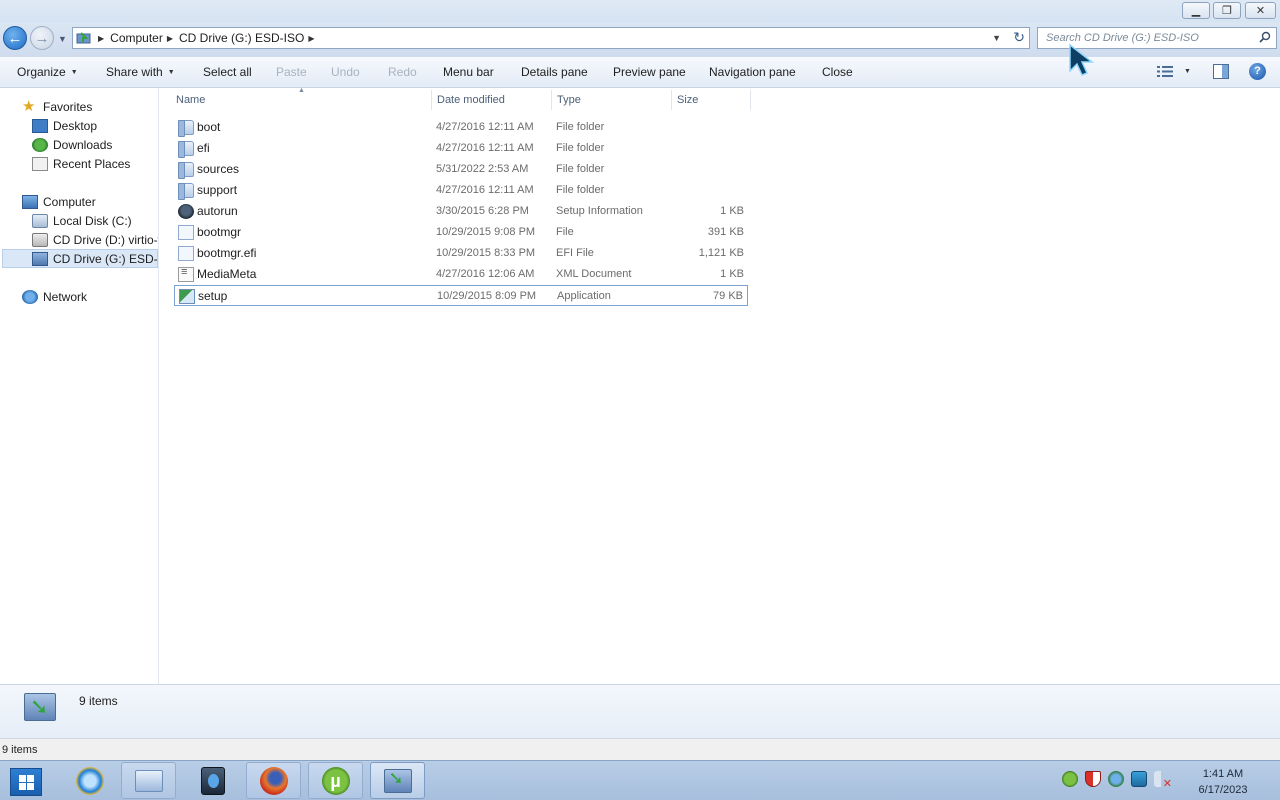 Image resolution: width=1280 pixels, height=800 pixels. I want to click on file-row: efi 4/27/2016 12:11 AM File folder, so click(461, 148).